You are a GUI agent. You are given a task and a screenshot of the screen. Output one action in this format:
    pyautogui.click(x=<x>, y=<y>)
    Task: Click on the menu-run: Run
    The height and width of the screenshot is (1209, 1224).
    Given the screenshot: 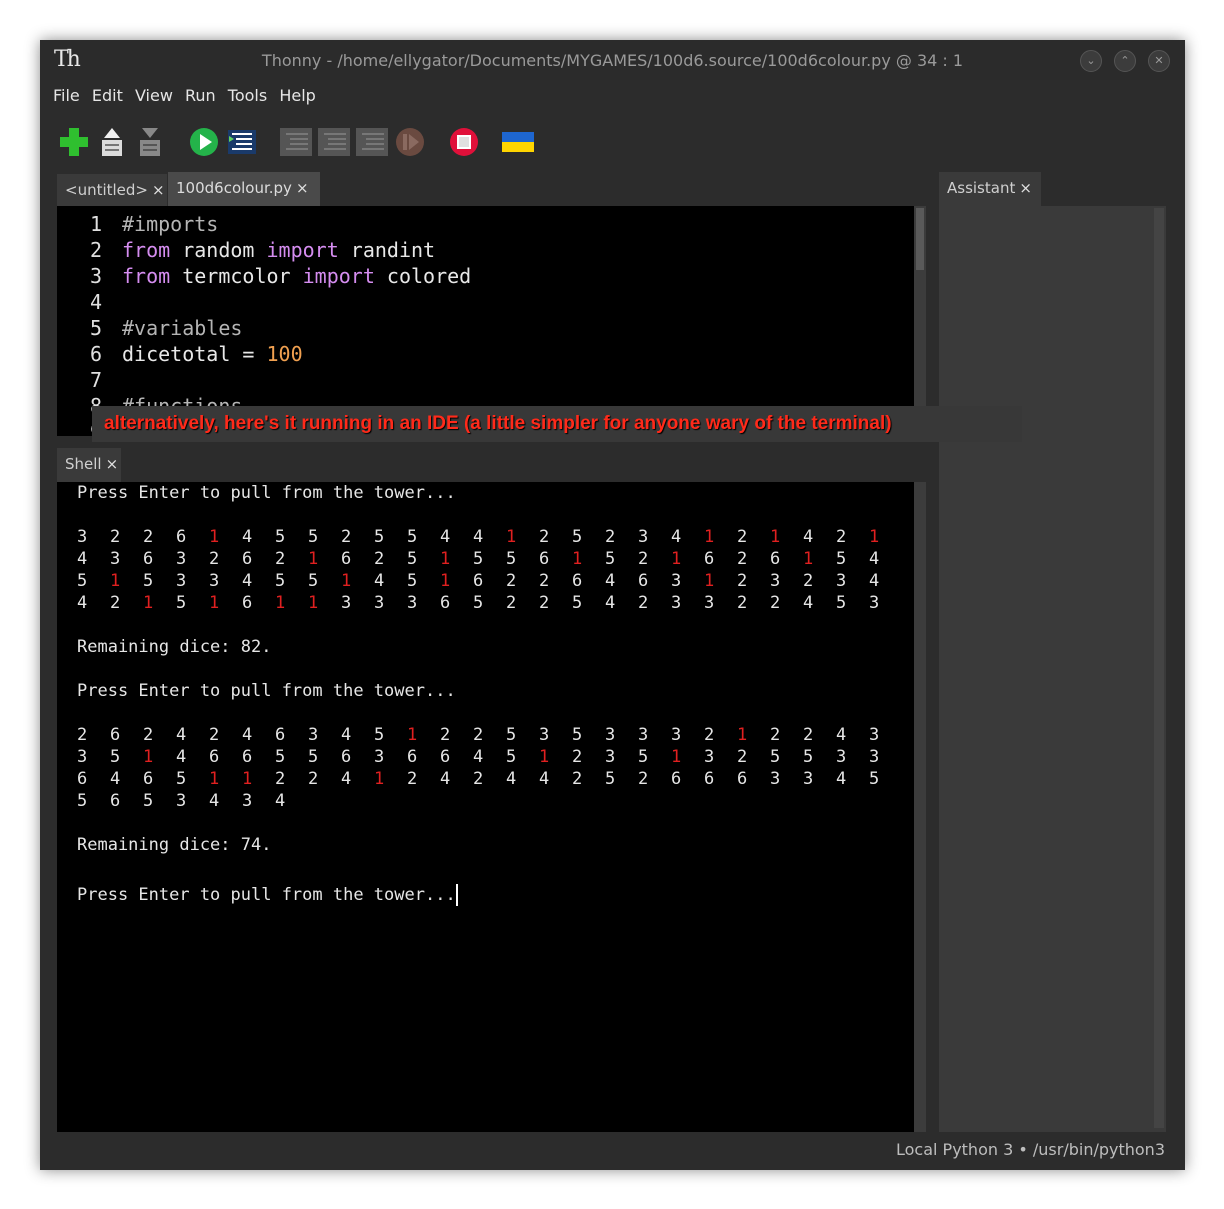 What is the action you would take?
    pyautogui.click(x=200, y=95)
    